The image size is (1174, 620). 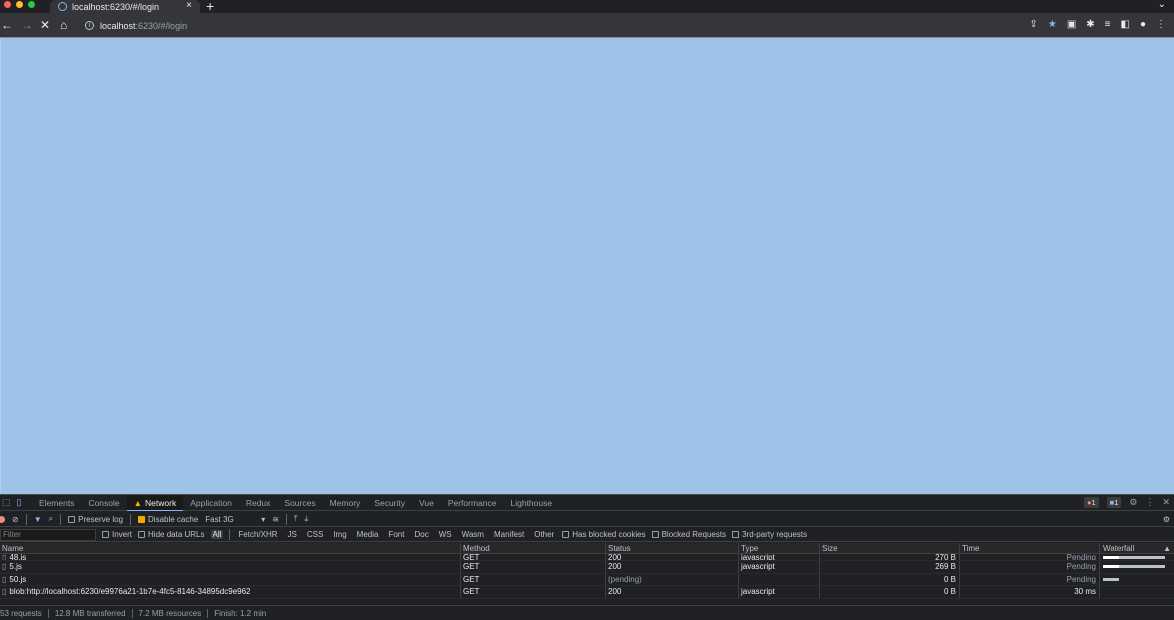 I want to click on tab-sources: Sources, so click(x=299, y=503).